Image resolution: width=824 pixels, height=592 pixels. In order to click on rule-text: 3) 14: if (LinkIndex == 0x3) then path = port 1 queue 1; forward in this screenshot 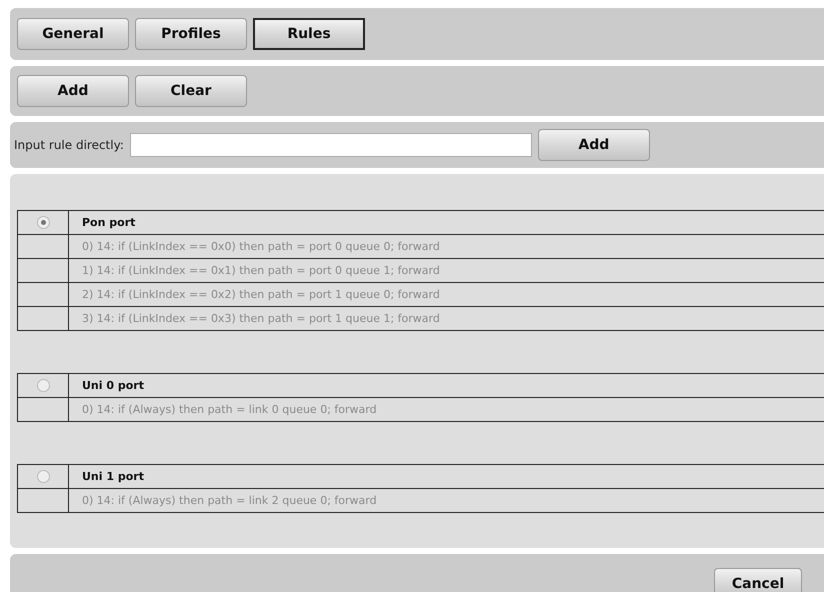, I will do `click(261, 318)`.